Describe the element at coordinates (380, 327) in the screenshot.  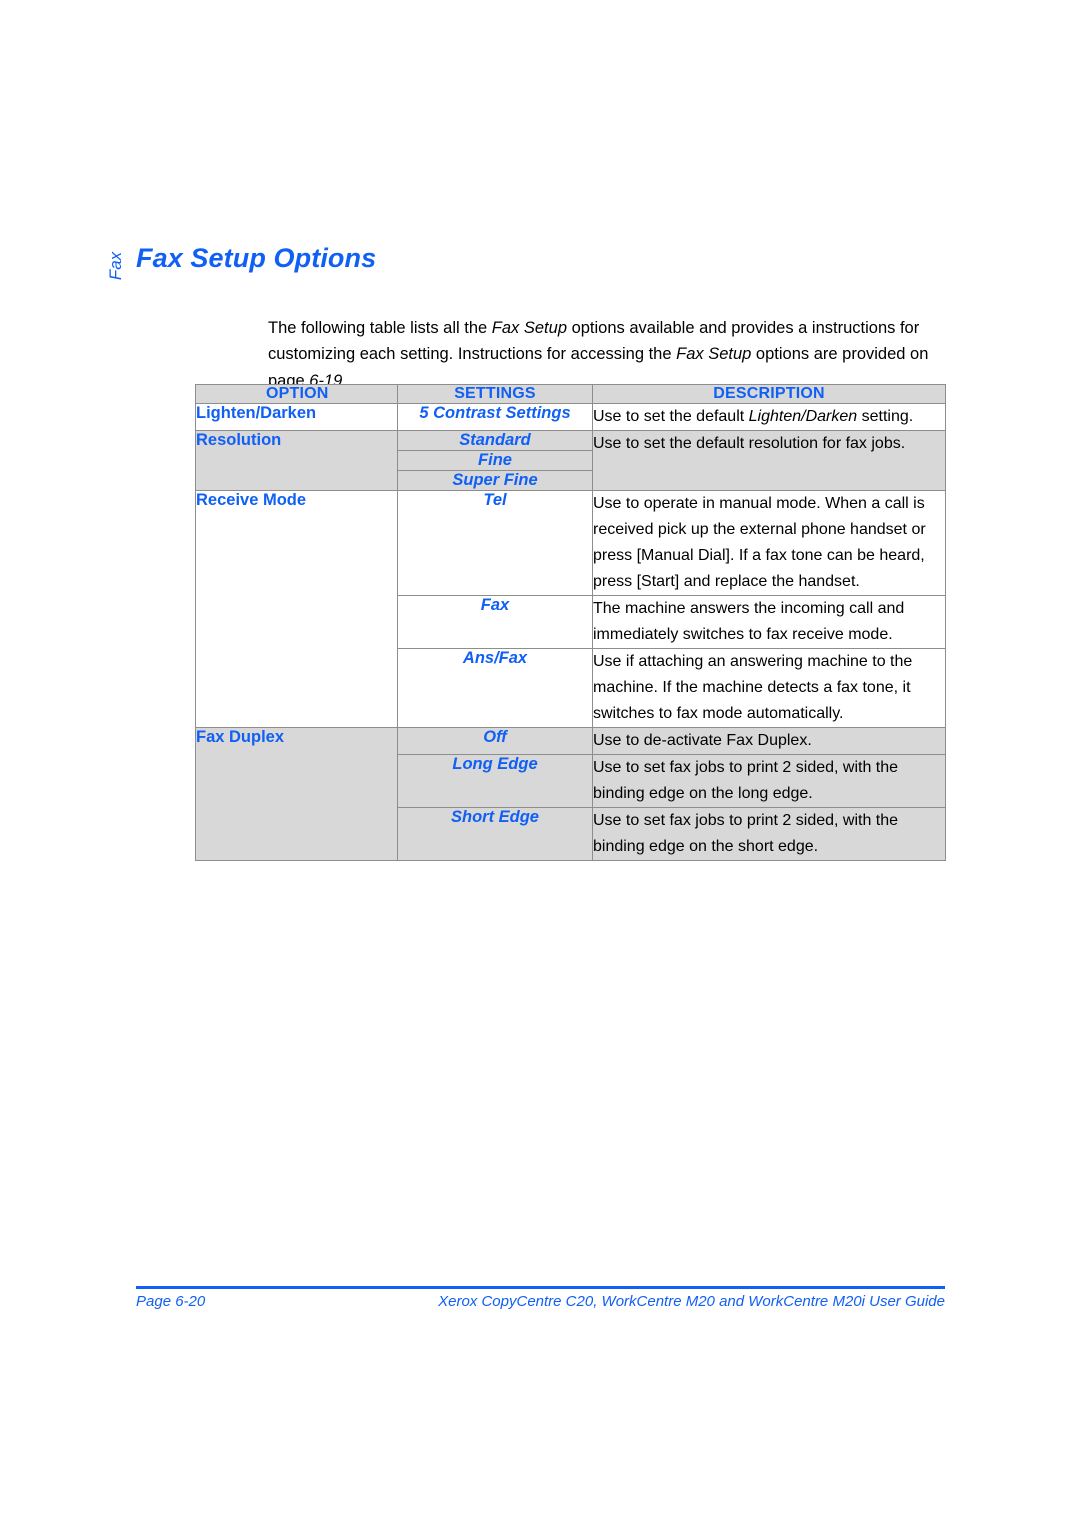
I see `intro-text-1: The following table lists all the` at that location.